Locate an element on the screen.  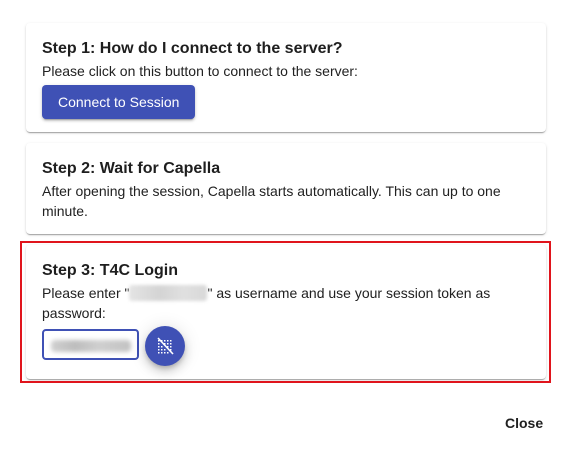
blurred-username is located at coordinates (168, 293).